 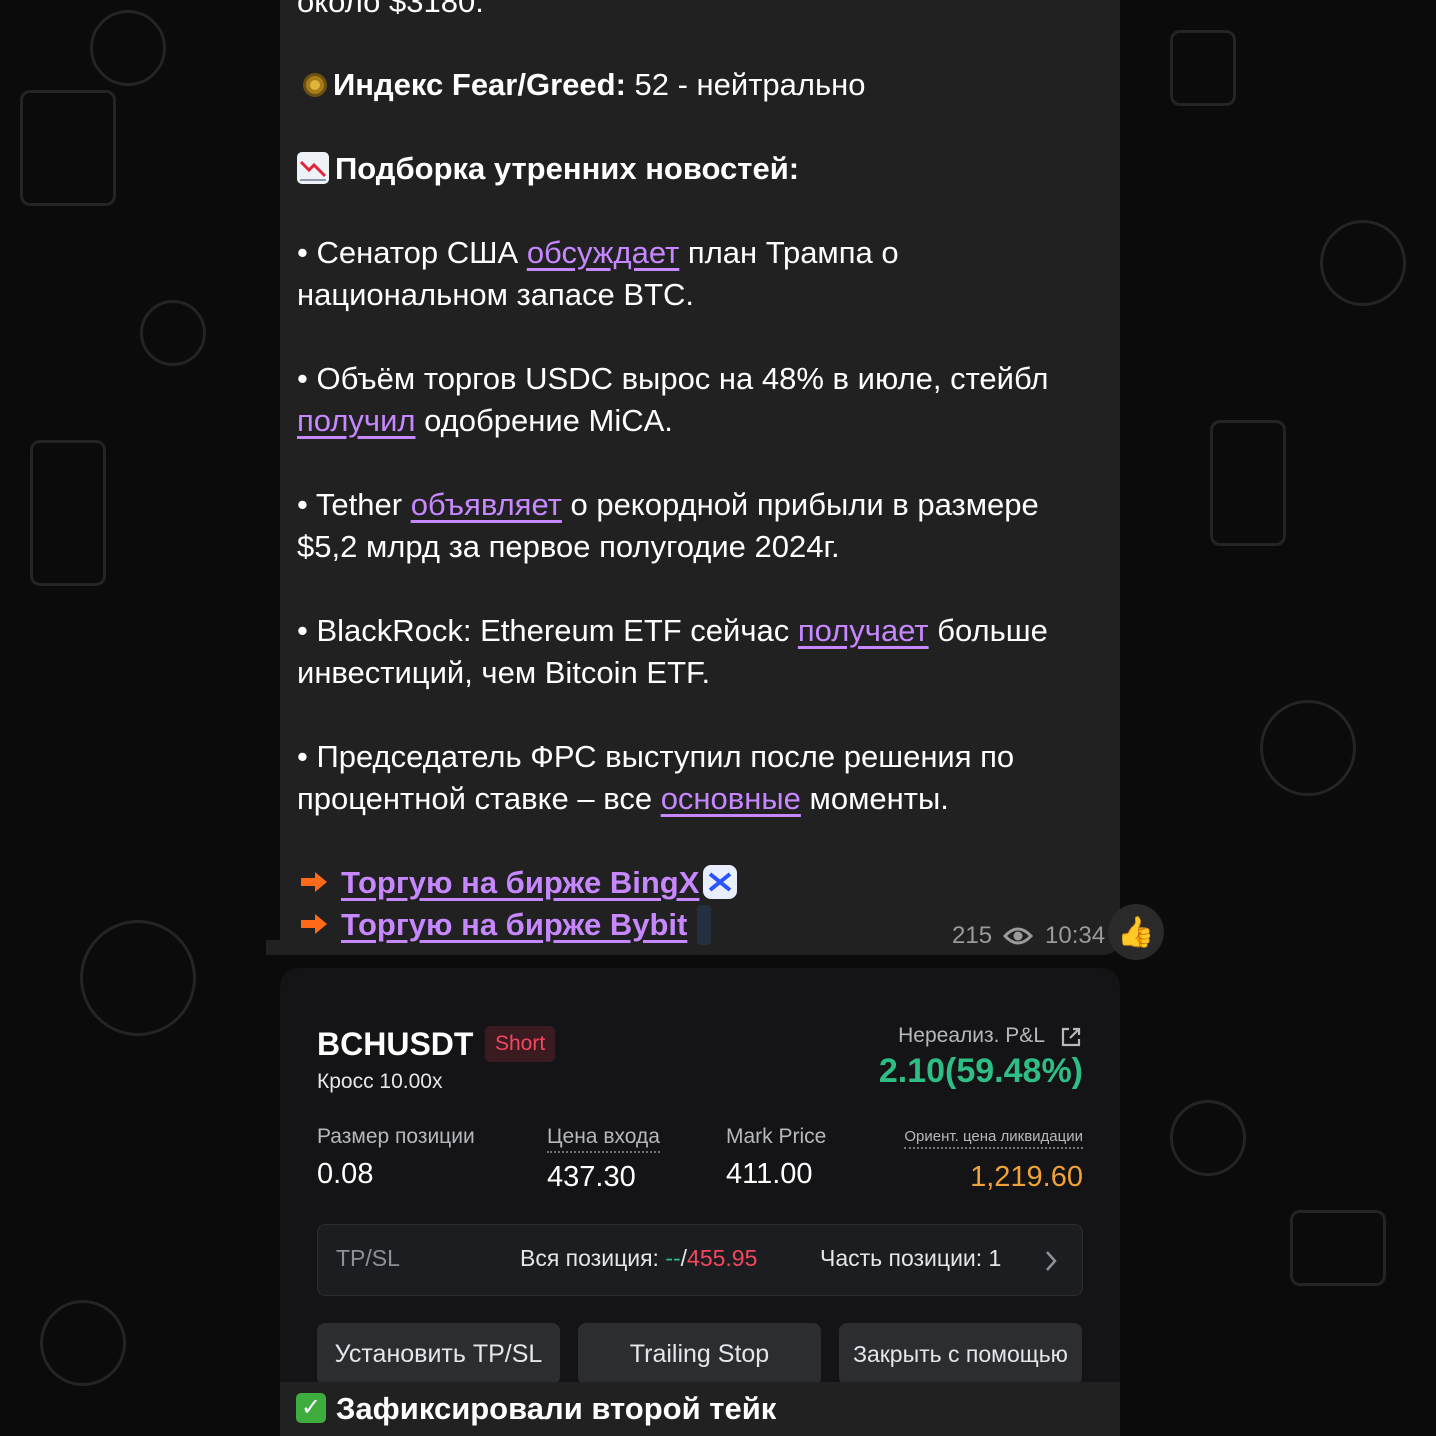 I want to click on news-link: получает, so click(x=863, y=630).